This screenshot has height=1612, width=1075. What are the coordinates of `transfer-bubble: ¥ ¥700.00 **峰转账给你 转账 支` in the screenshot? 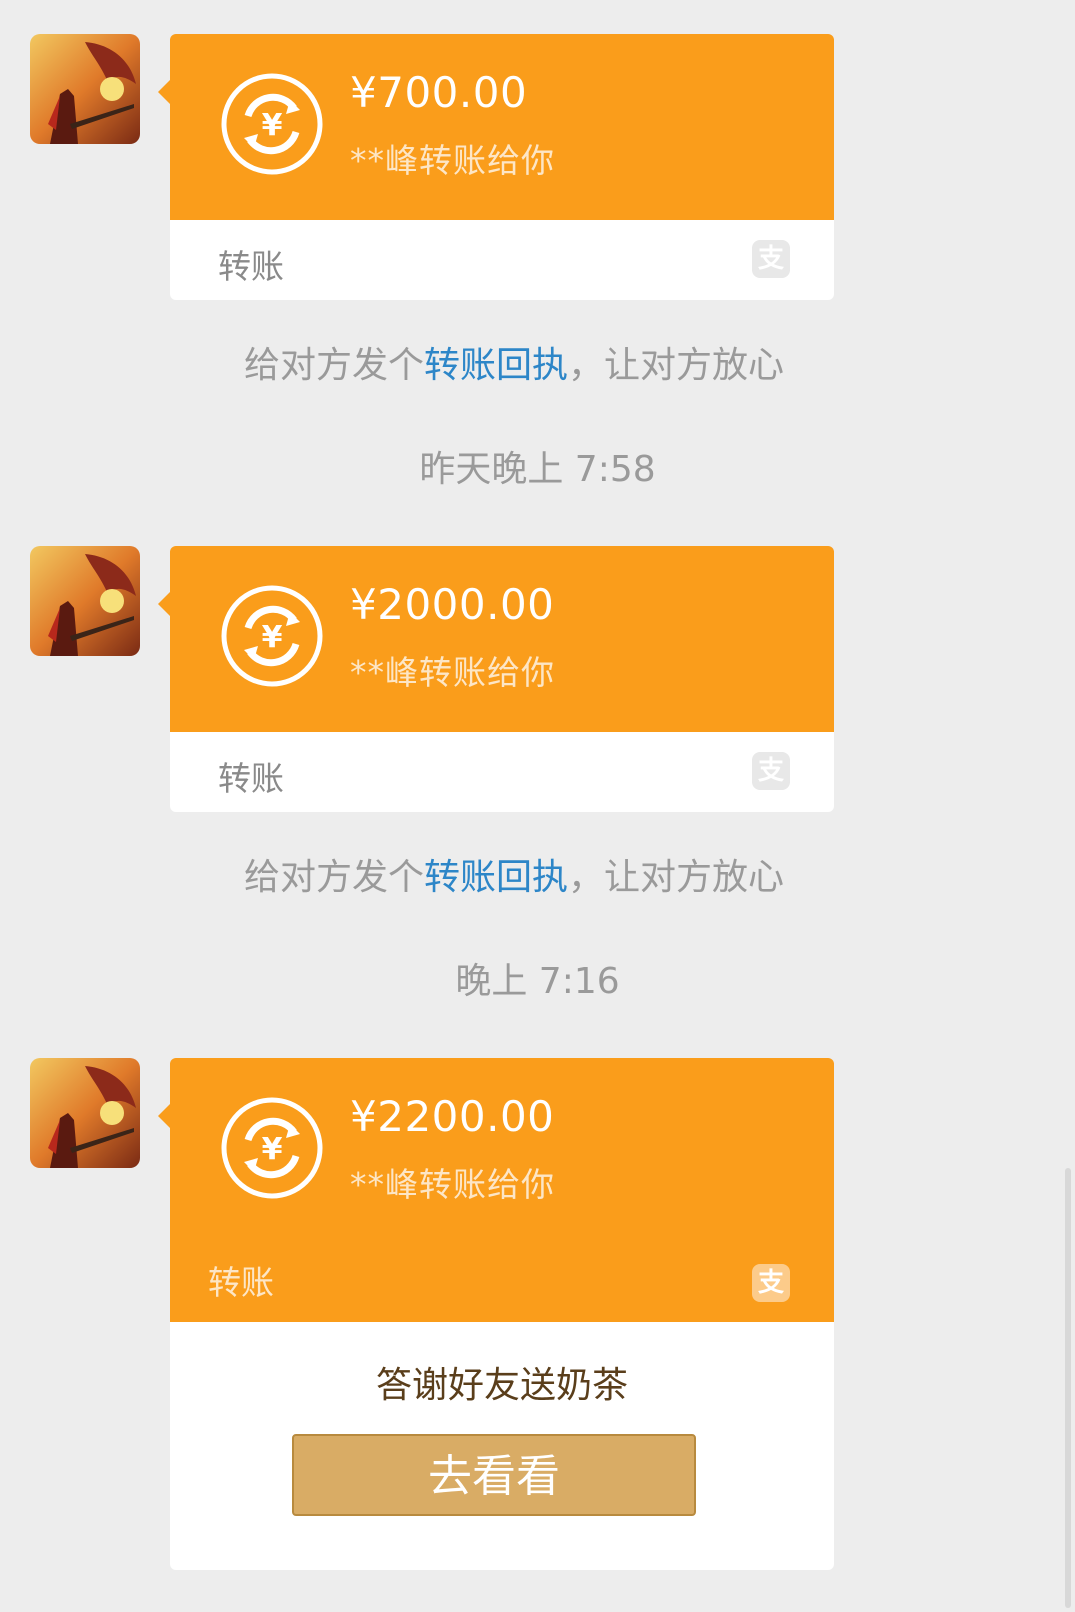 It's located at (496, 167).